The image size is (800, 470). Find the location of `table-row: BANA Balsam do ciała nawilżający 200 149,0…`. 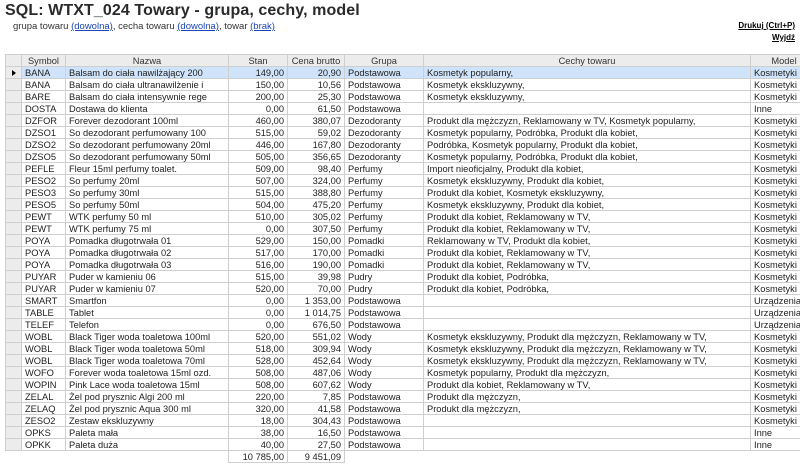

table-row: BANA Balsam do ciała nawilżający 200 149,0… is located at coordinates (402, 72).